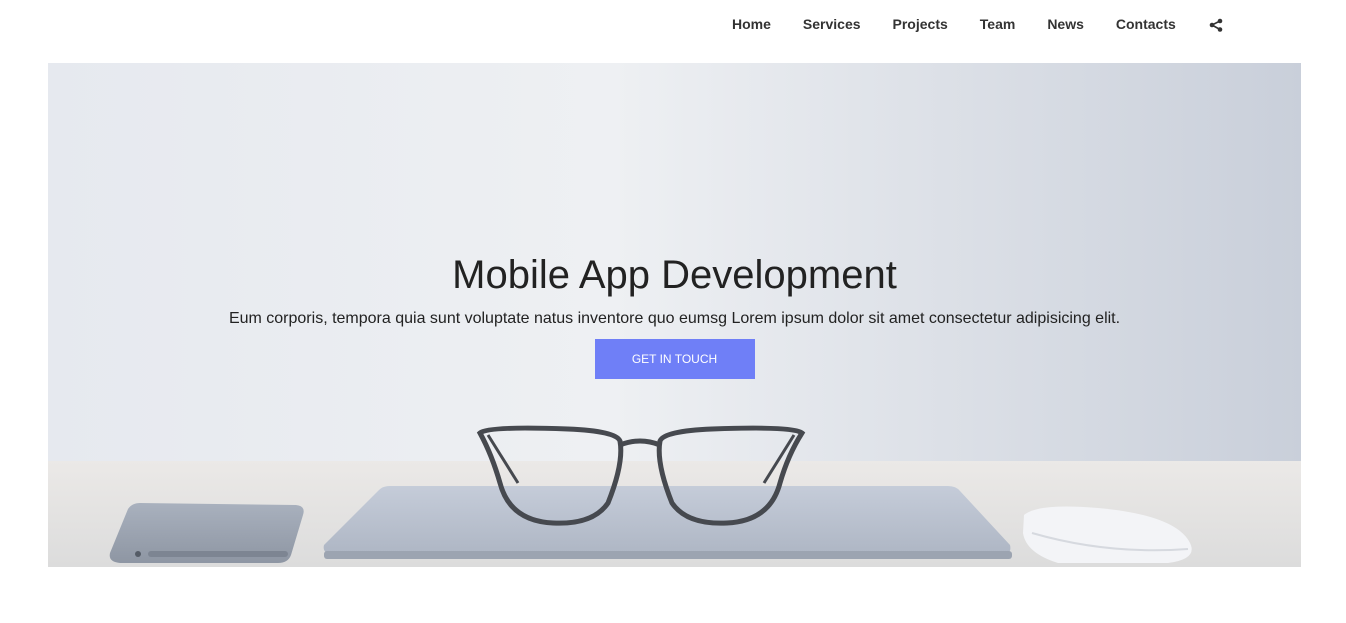 The width and height of the screenshot is (1346, 623). Describe the element at coordinates (206, 533) in the screenshot. I see `phone-illustration` at that location.